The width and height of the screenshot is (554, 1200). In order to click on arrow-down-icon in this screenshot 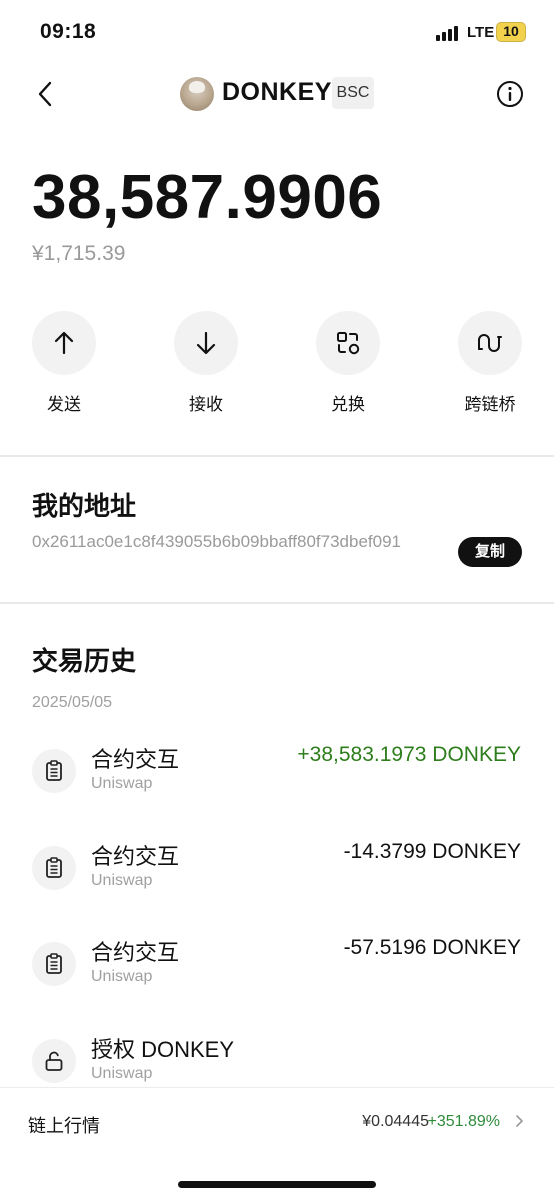, I will do `click(206, 343)`.